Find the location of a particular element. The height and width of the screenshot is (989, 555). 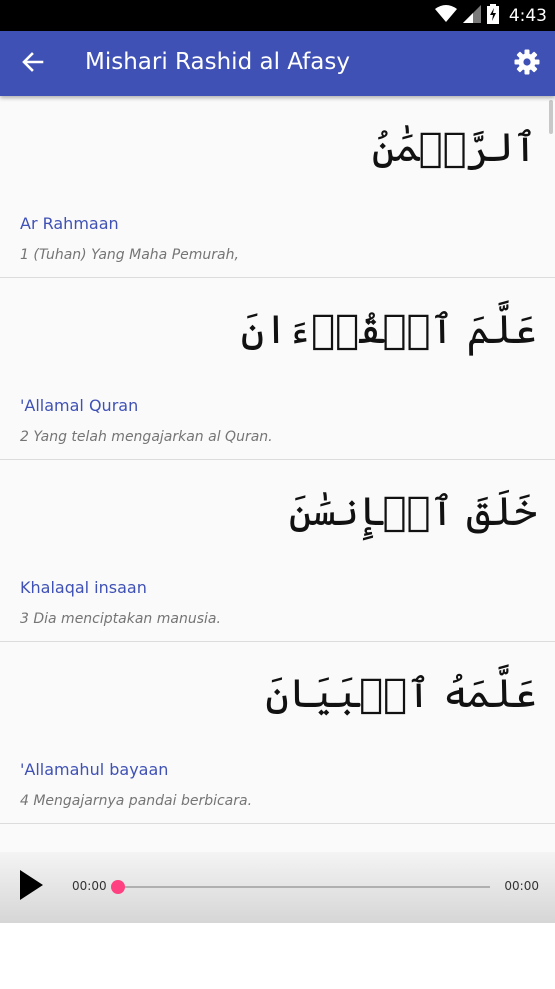

arabic-text: ٱلرَّحۡمَٰنُ is located at coordinates (454, 148).